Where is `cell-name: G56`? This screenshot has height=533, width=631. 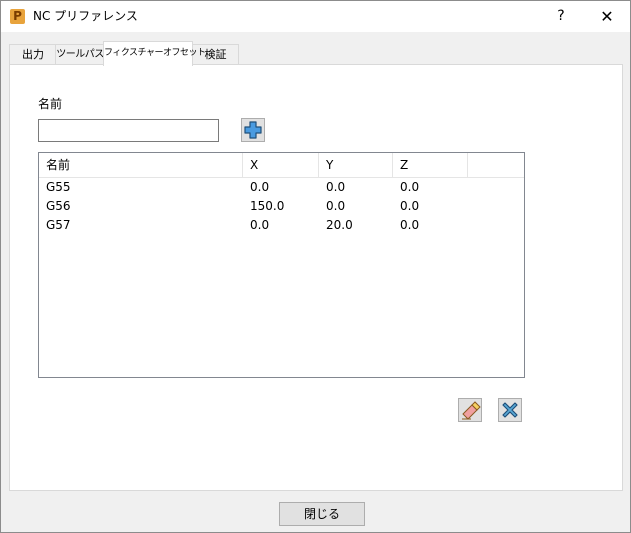 cell-name: G56 is located at coordinates (58, 206).